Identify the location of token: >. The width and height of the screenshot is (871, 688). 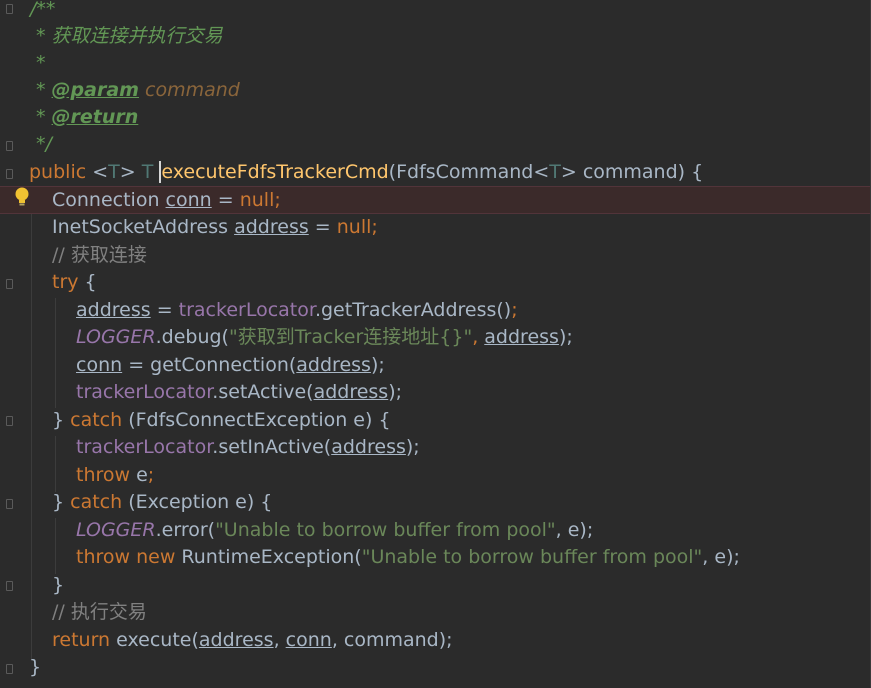
(130, 172).